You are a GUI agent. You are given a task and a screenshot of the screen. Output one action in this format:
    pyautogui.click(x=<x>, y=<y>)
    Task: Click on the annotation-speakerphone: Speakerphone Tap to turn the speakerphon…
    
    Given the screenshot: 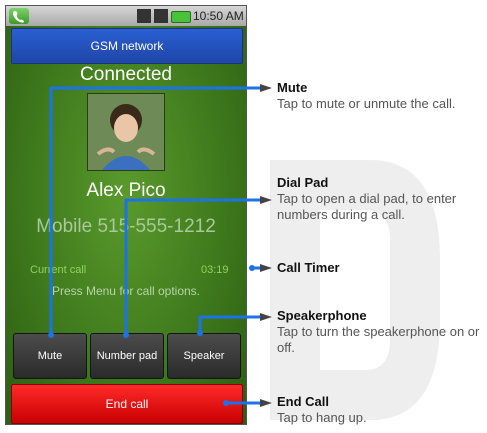 What is the action you would take?
    pyautogui.click(x=382, y=332)
    